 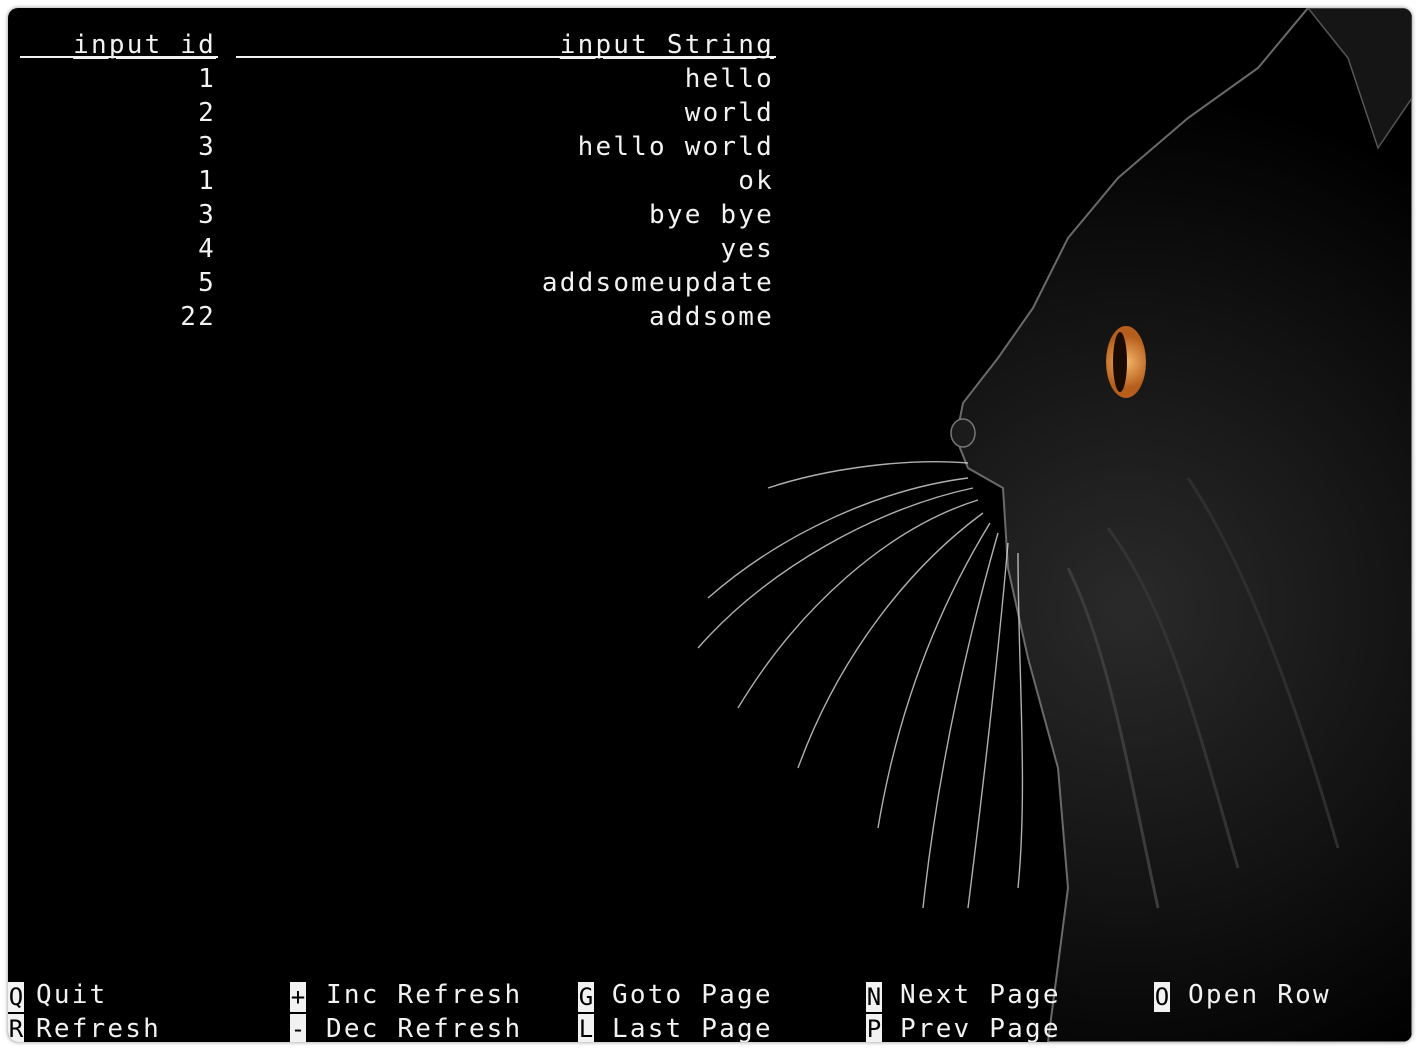 What do you see at coordinates (874, 997) in the screenshot?
I see `key-n-icon: N` at bounding box center [874, 997].